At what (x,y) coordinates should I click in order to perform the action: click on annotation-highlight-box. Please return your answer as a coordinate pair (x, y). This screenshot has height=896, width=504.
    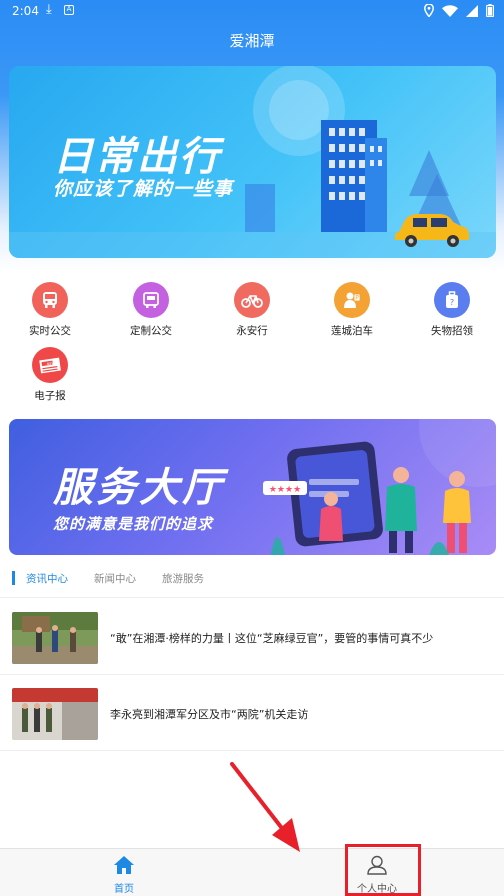
    Looking at the image, I should click on (383, 870).